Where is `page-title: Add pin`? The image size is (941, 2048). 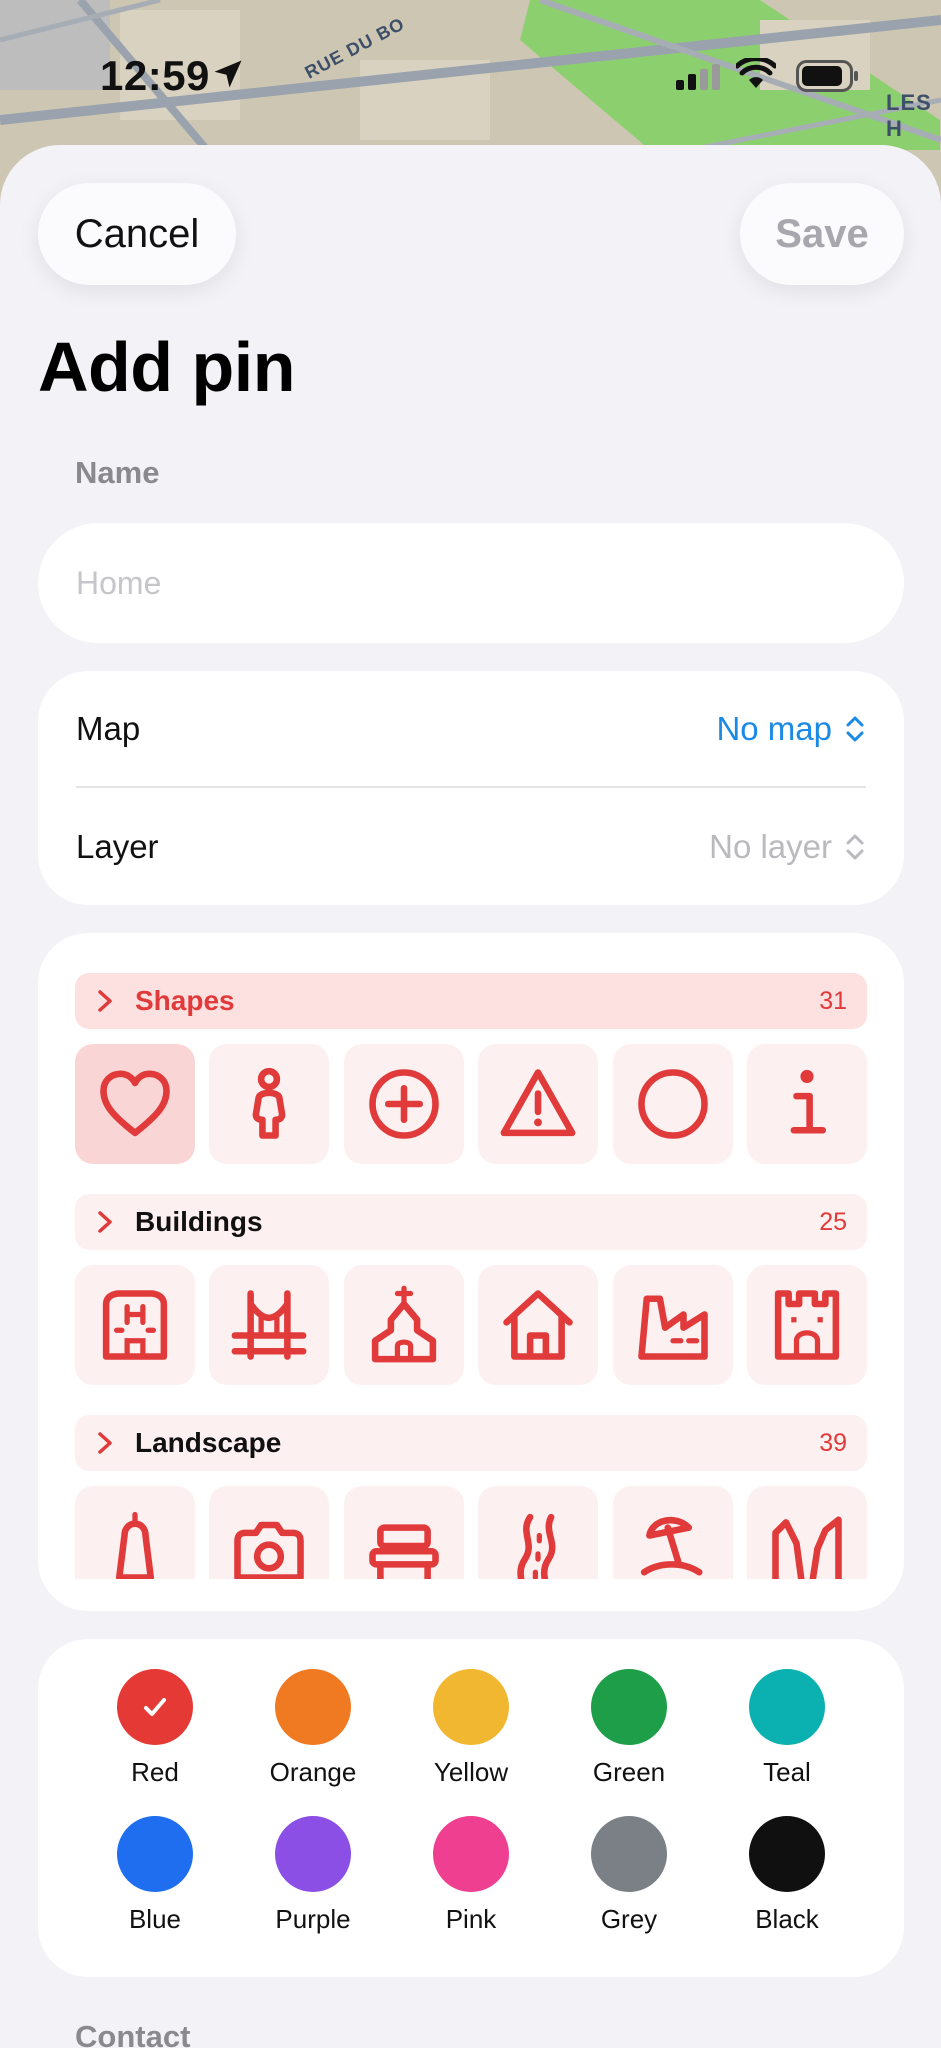 page-title: Add pin is located at coordinates (166, 367).